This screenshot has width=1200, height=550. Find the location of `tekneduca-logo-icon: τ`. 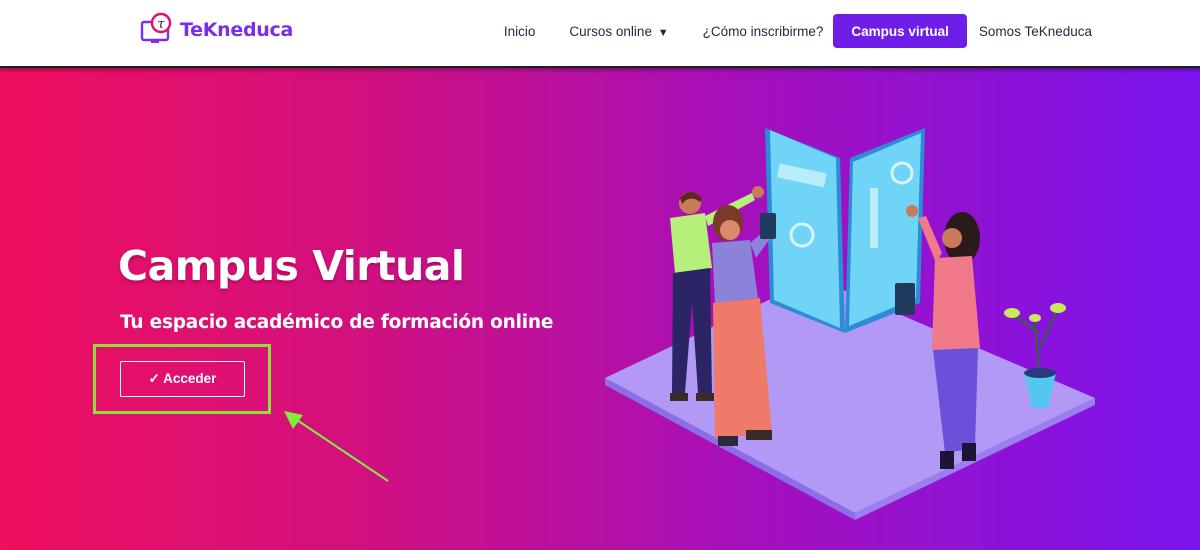

tekneduca-logo-icon: τ is located at coordinates (158, 30).